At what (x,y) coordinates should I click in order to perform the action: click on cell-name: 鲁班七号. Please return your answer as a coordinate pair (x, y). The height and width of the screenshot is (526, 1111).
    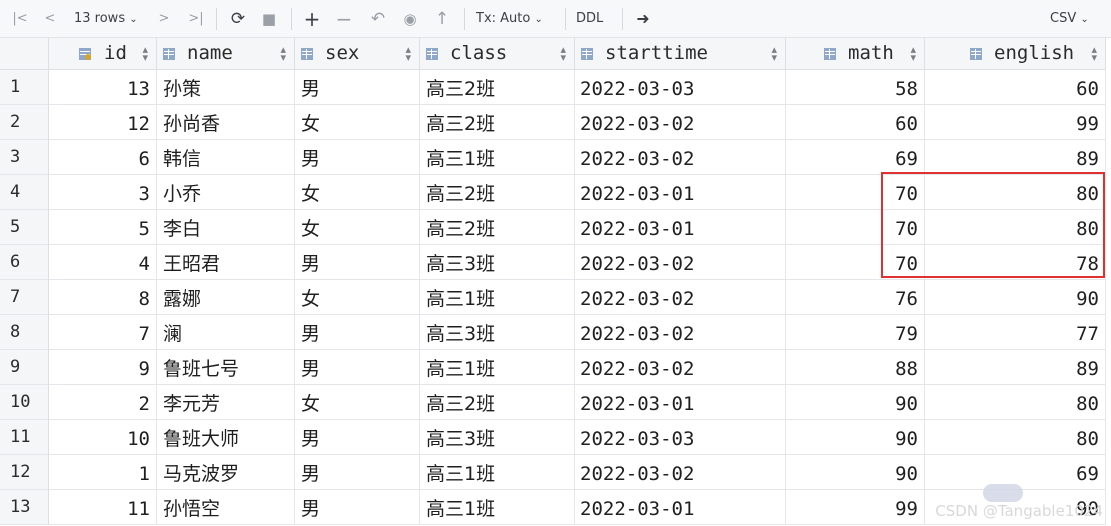
    Looking at the image, I should click on (226, 367).